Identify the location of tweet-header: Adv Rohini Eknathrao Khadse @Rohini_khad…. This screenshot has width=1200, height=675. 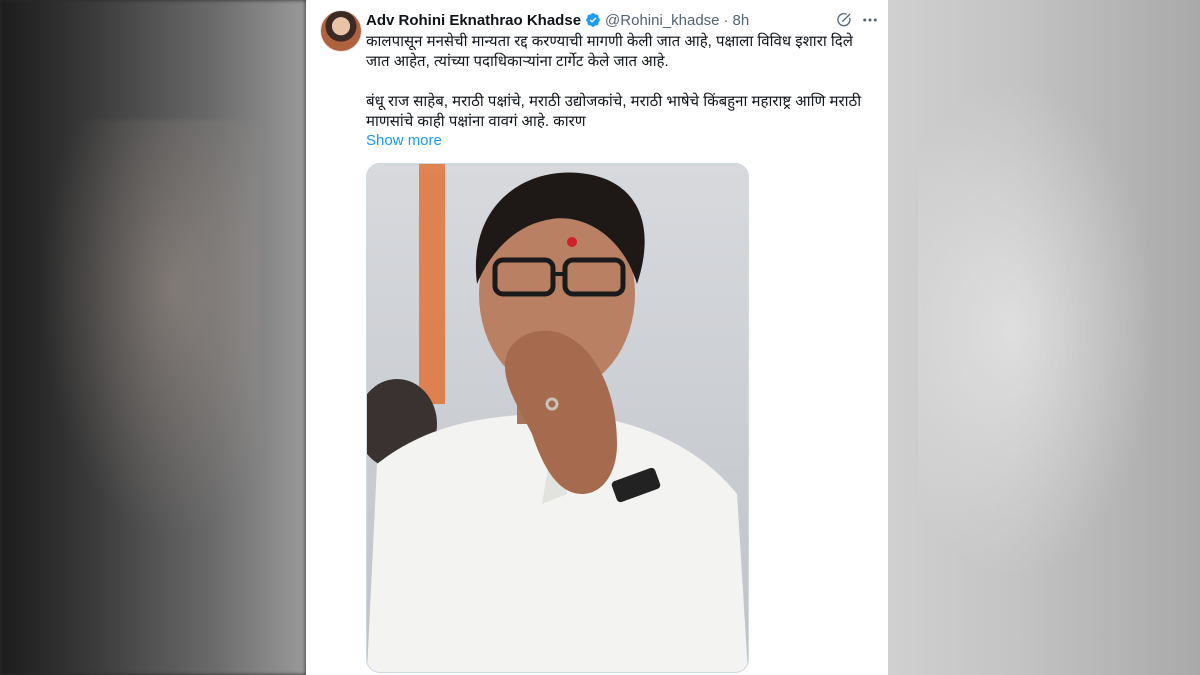
(557, 20).